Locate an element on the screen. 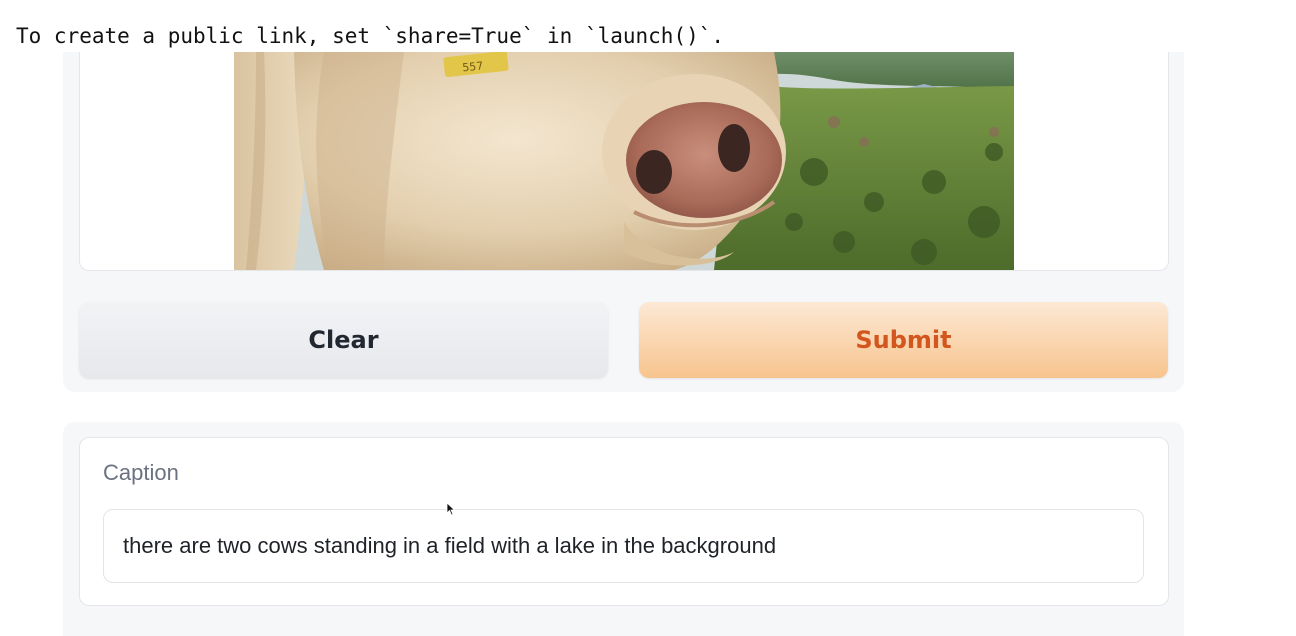  mouse-pointer-icon is located at coordinates (451, 509).